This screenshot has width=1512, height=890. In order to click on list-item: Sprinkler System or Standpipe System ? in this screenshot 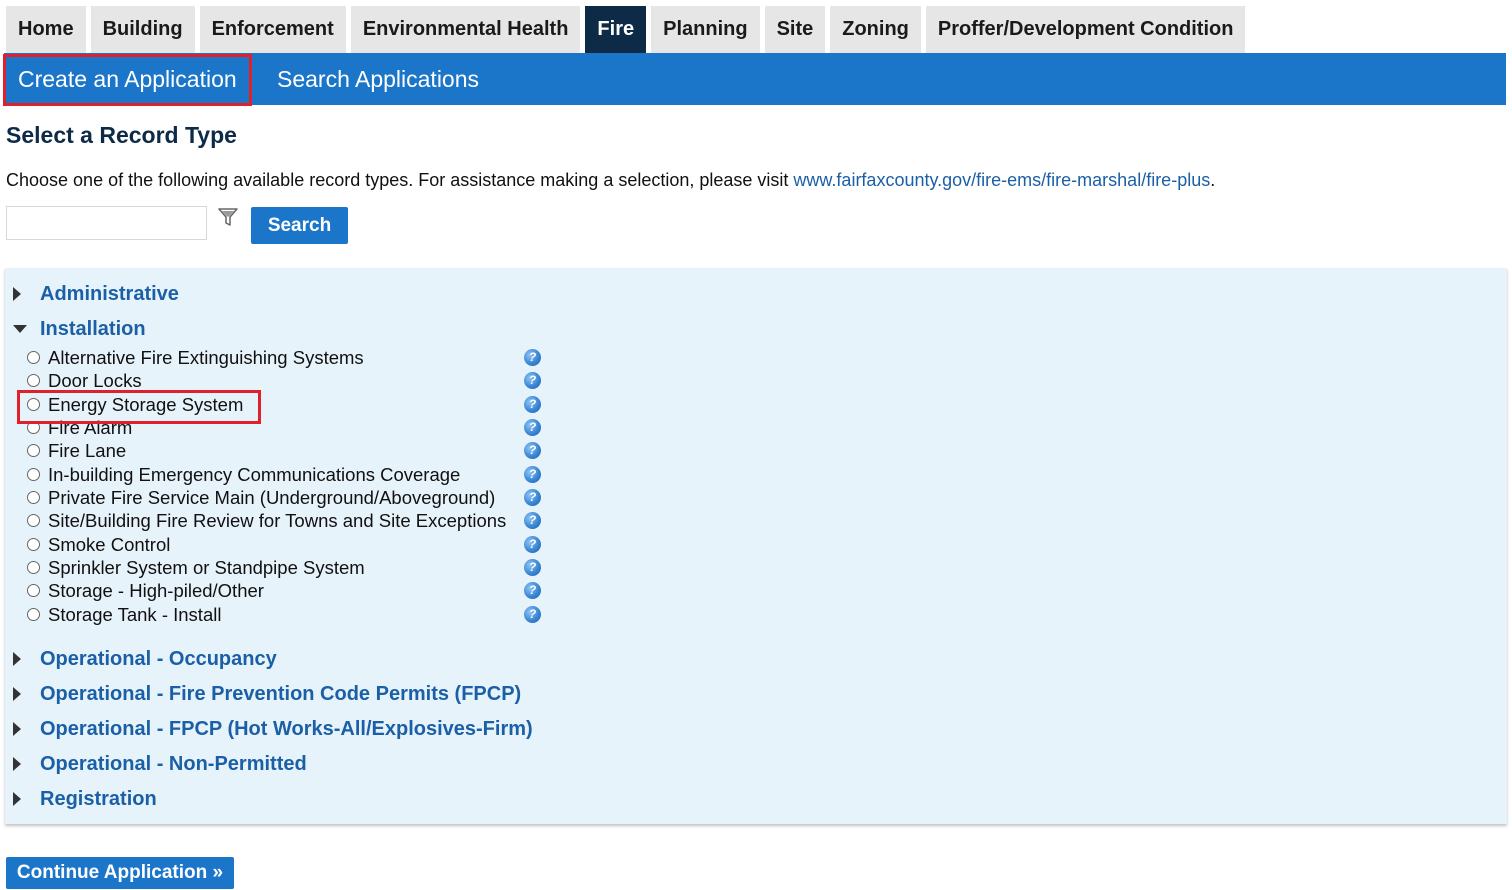, I will do `click(275, 568)`.